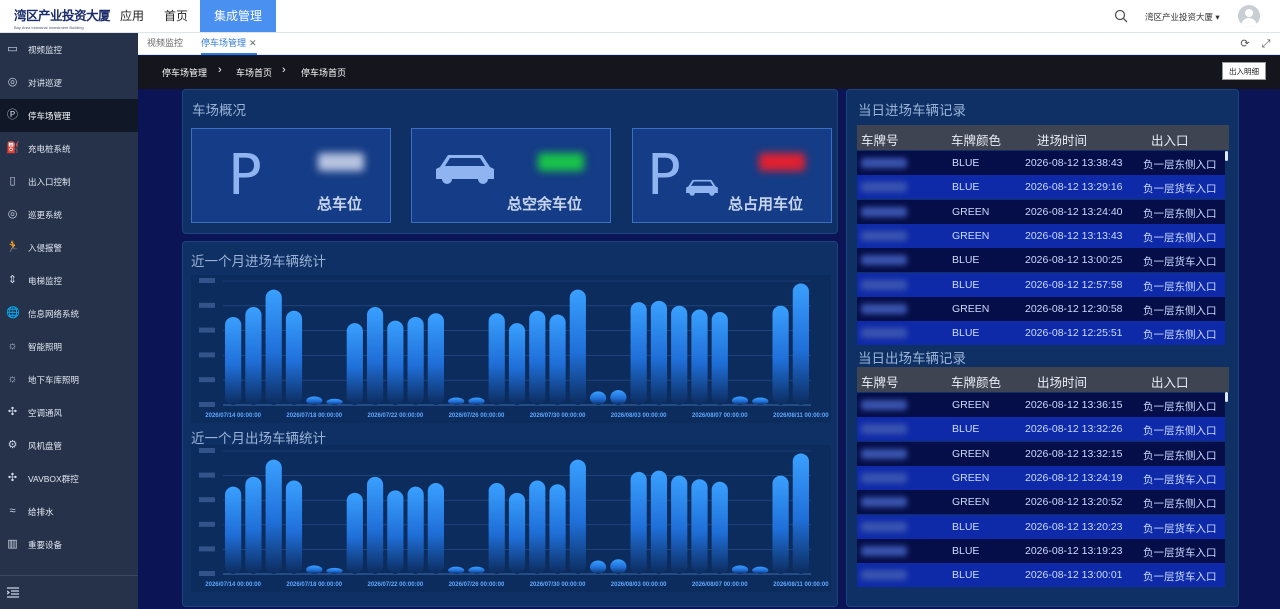 The width and height of the screenshot is (1280, 609). What do you see at coordinates (1041, 211) in the screenshot?
I see `table-row: GREEN 2026-08-12 13:24:40 负一层东侧入口` at bounding box center [1041, 211].